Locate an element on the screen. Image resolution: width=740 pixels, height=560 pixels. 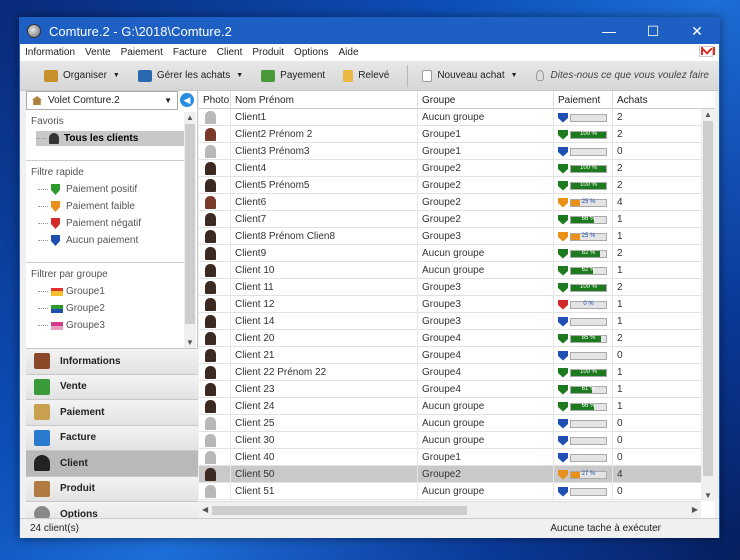
payement-button: Payement is located at coordinates (293, 75).